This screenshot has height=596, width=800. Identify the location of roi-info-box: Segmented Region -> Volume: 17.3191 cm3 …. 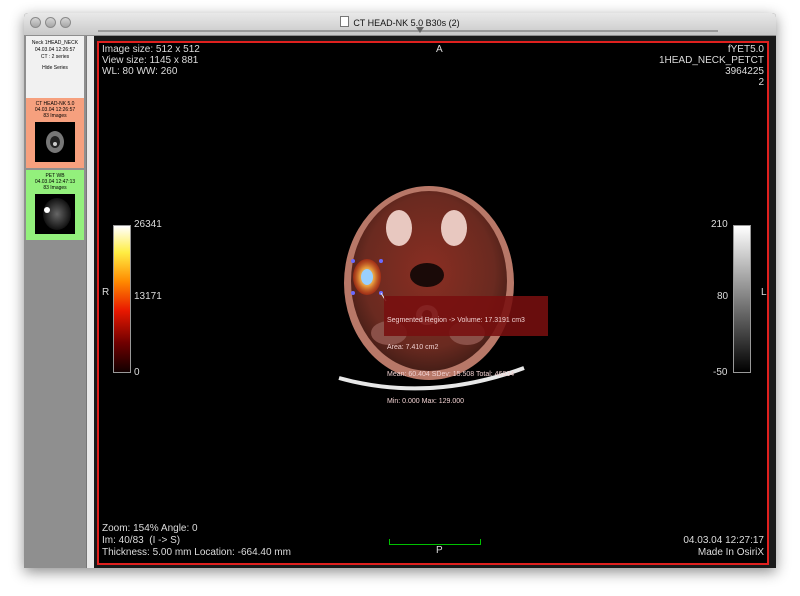
(466, 350).